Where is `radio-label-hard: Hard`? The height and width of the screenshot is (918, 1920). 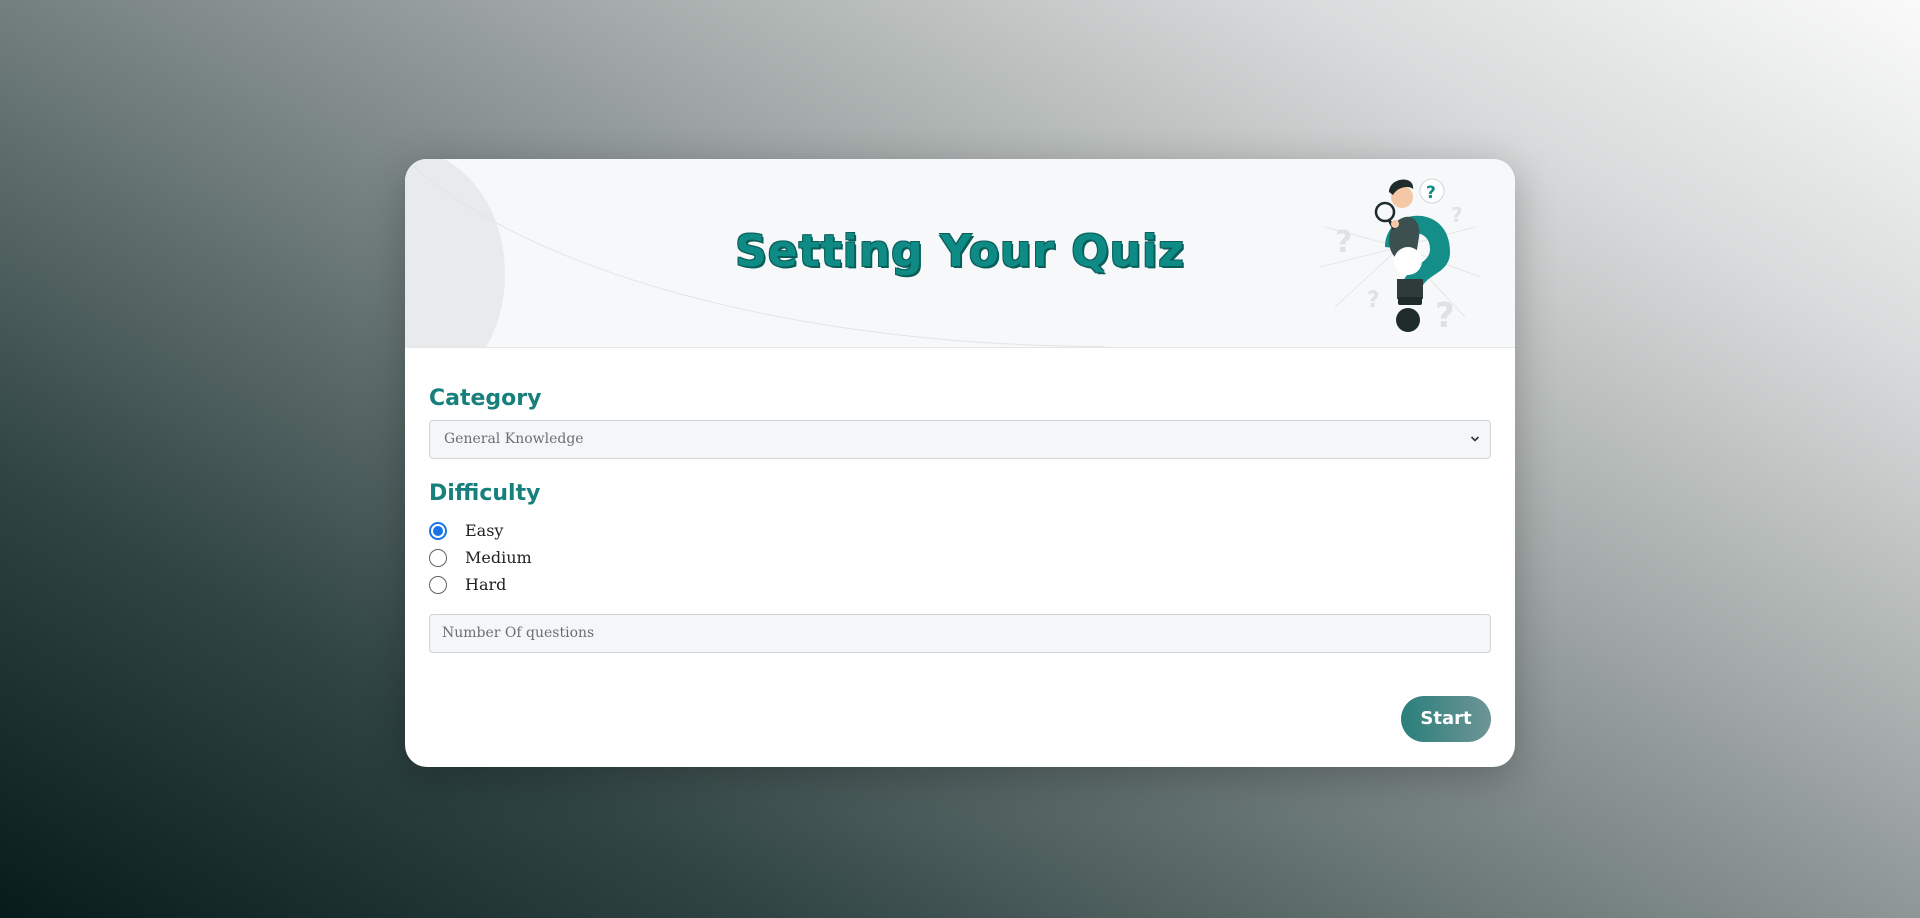 radio-label-hard: Hard is located at coordinates (486, 584).